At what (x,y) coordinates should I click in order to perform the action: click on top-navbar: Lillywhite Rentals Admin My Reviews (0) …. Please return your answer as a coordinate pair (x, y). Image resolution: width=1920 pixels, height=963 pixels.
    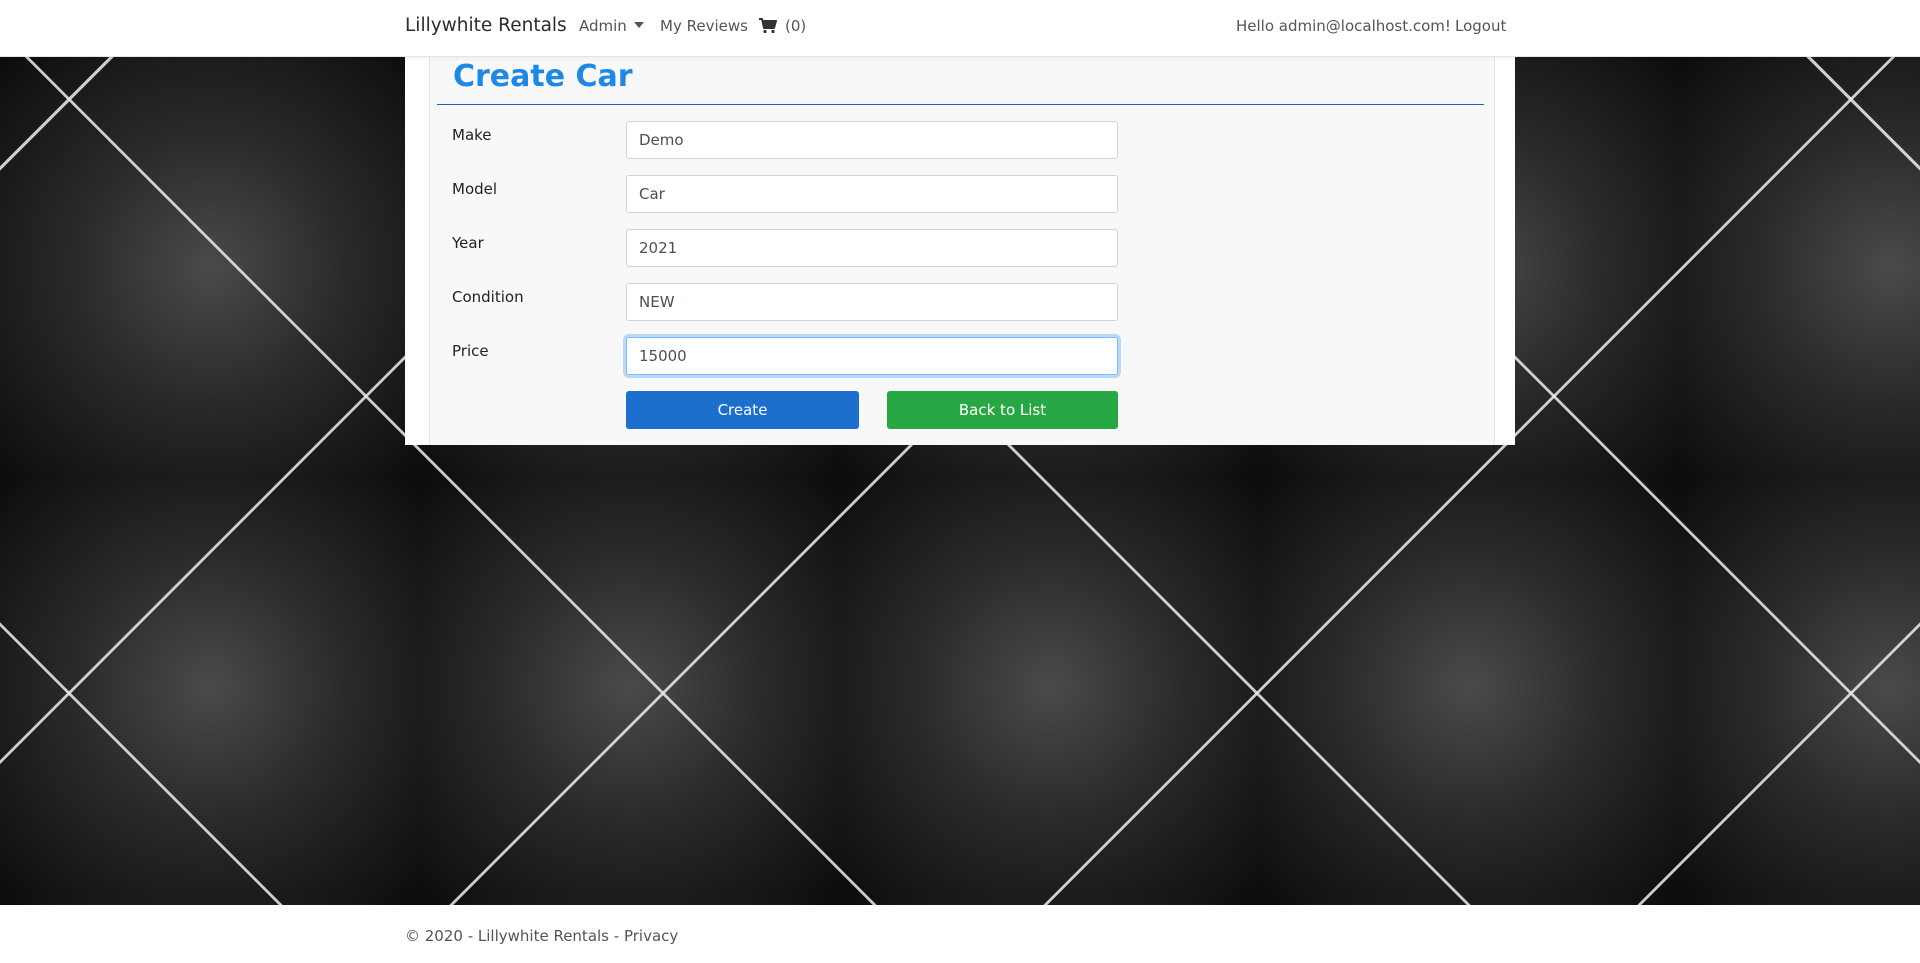
    Looking at the image, I should click on (960, 28).